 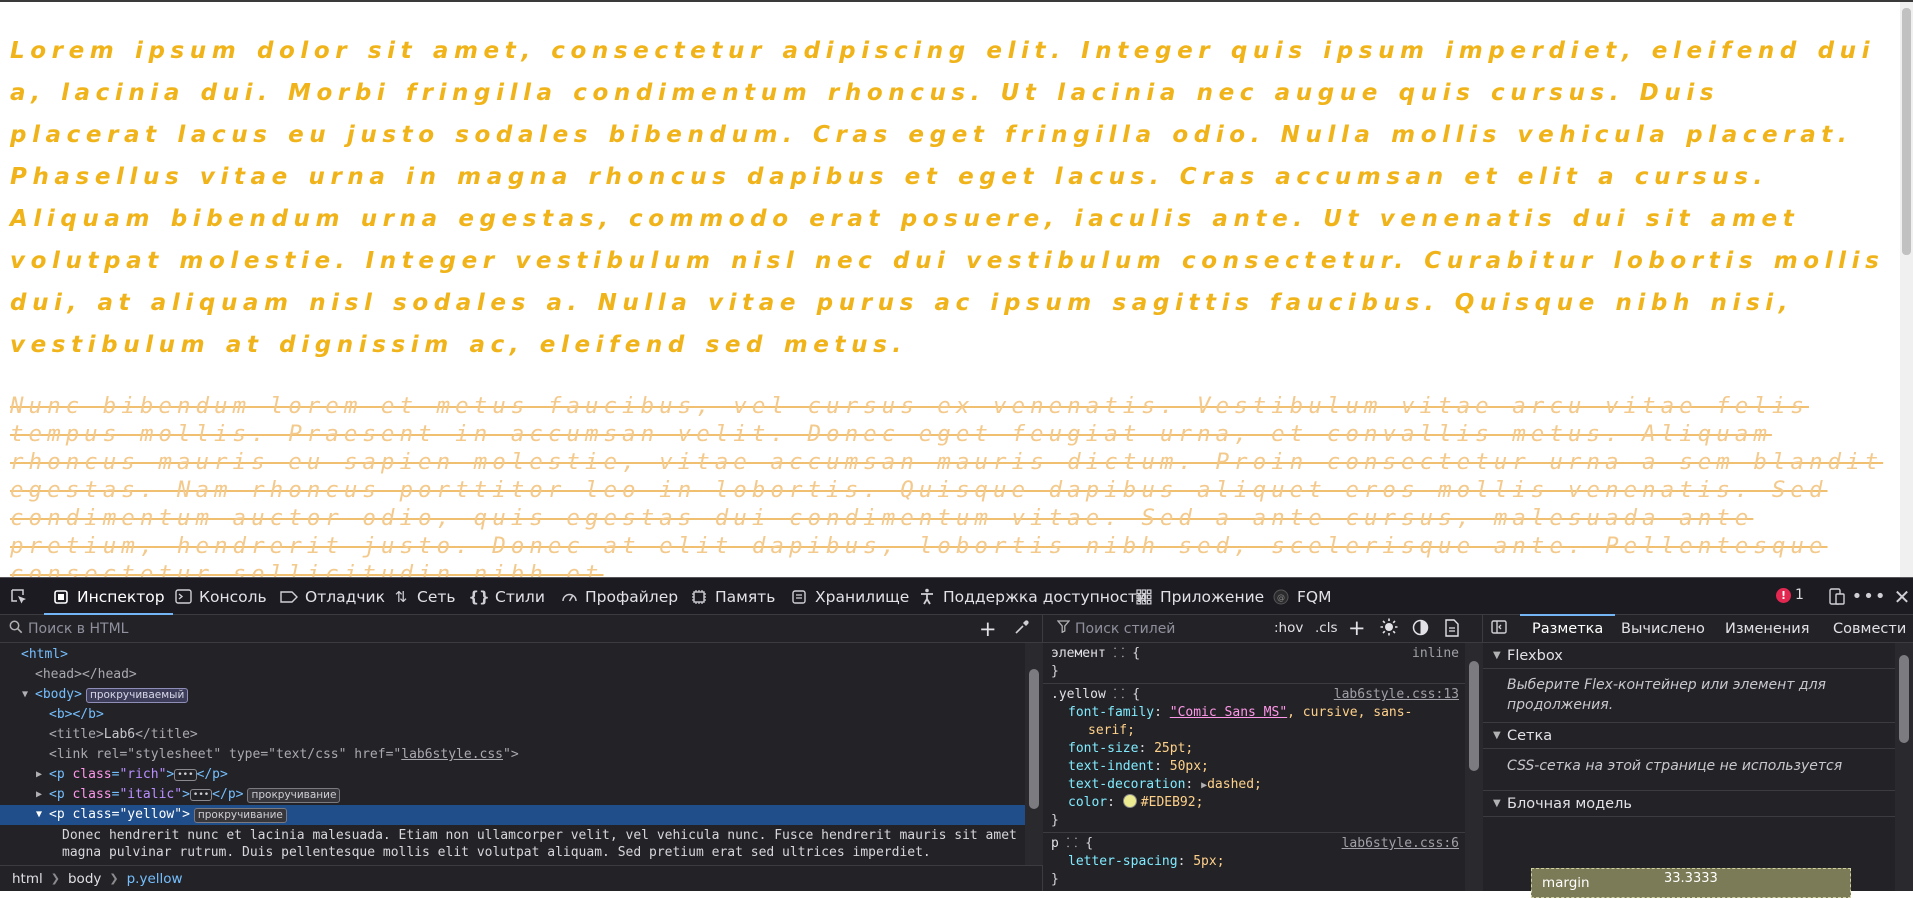 What do you see at coordinates (1125, 629) in the screenshot?
I see `styles-filter-input: Поиск стилей` at bounding box center [1125, 629].